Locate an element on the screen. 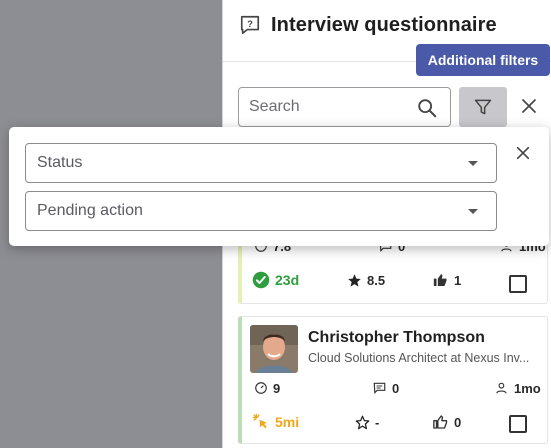  time-stat: 1mo is located at coordinates (518, 388).